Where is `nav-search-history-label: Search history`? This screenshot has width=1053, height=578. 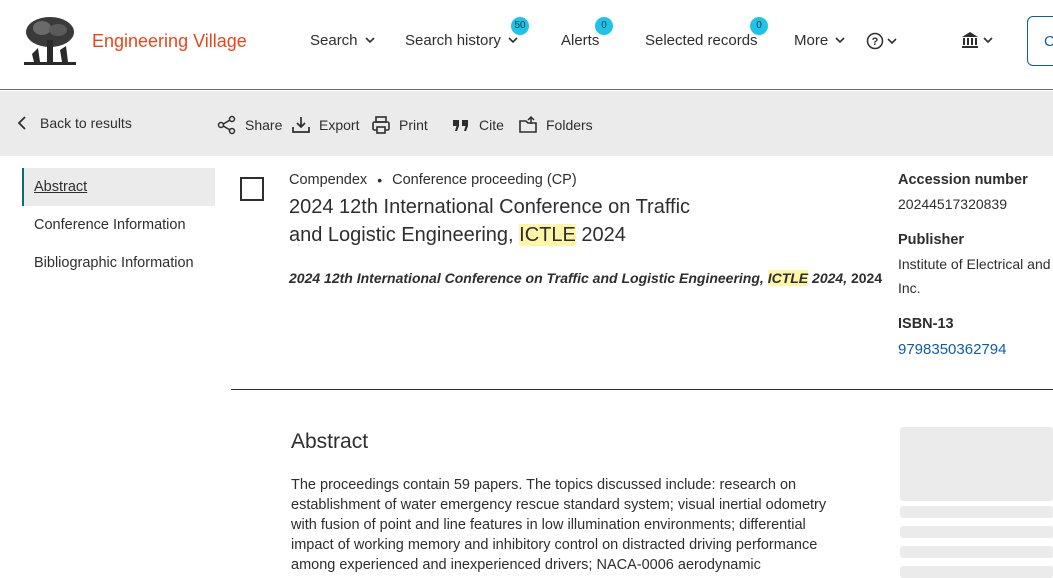 nav-search-history-label: Search history is located at coordinates (453, 40).